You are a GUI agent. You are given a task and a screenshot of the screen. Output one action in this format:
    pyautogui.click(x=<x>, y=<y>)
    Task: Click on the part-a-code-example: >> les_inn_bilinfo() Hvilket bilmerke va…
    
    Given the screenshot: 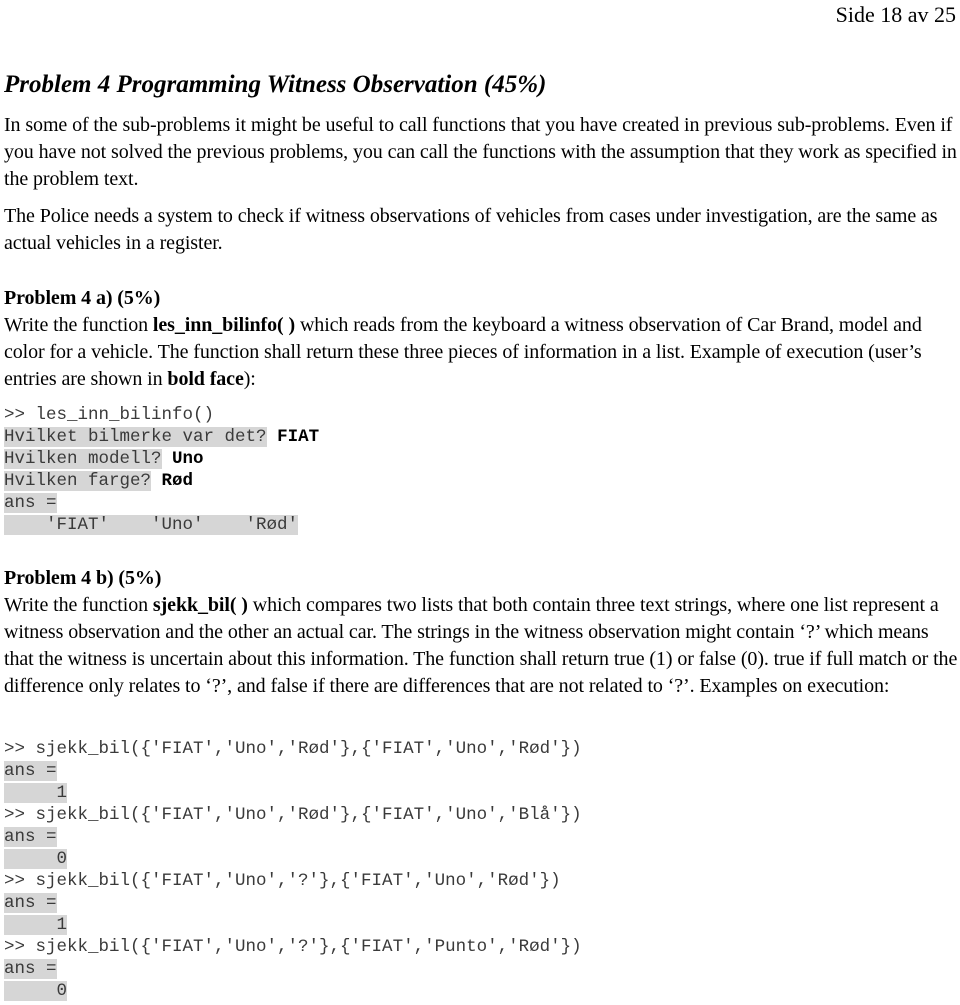 What is the action you would take?
    pyautogui.click(x=161, y=470)
    